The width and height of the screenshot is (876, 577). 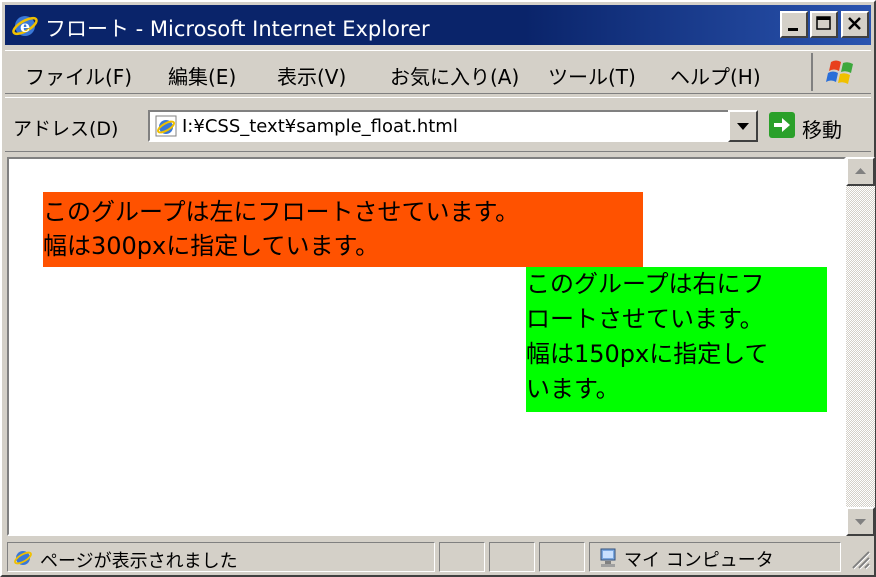 I want to click on chevron-down-icon, so click(x=743, y=126).